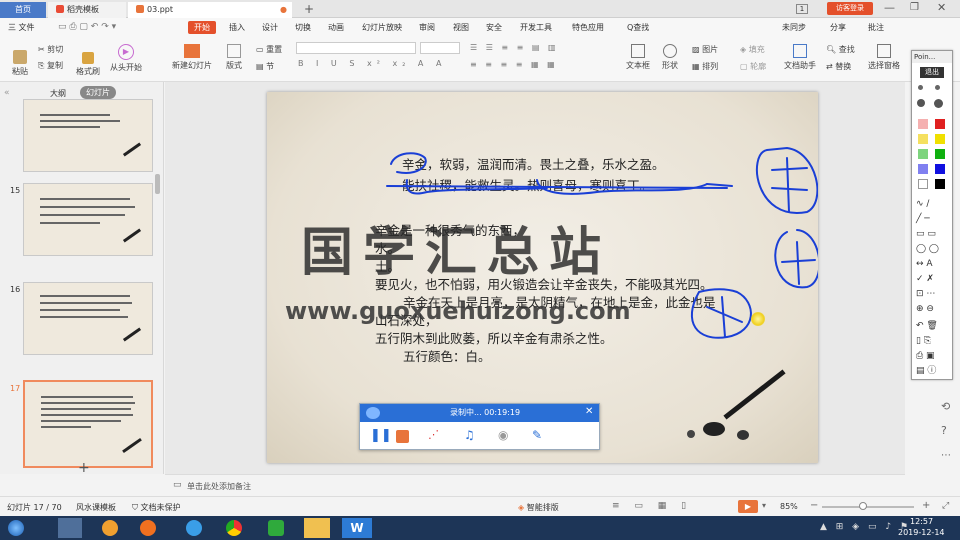 The width and height of the screenshot is (960, 540). What do you see at coordinates (838, 66) in the screenshot?
I see `replace-button: ⇄ 替换` at bounding box center [838, 66].